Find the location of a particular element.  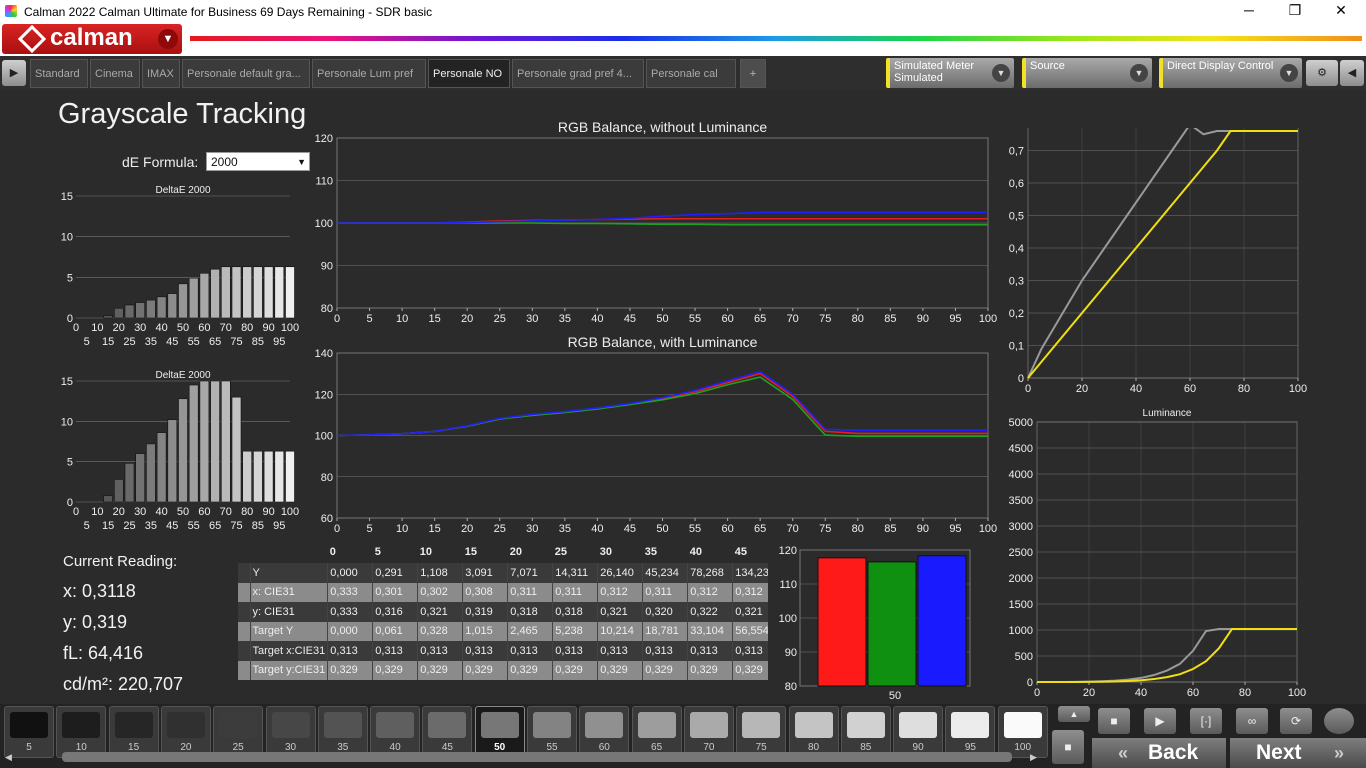

patch-70: 70 is located at coordinates (708, 732).